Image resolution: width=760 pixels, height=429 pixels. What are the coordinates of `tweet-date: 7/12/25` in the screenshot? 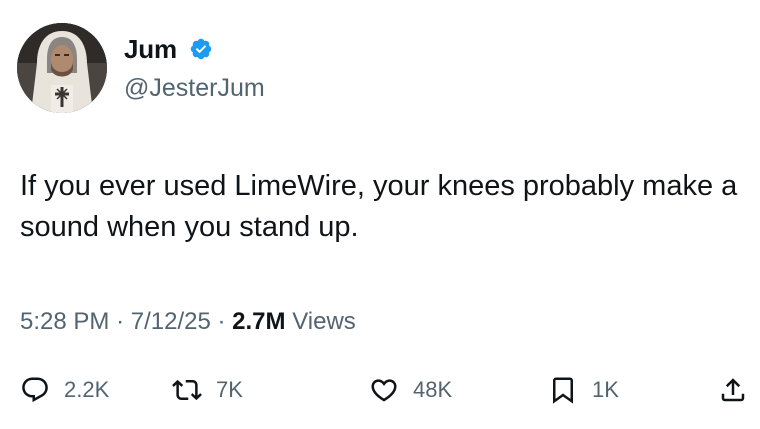 It's located at (171, 321).